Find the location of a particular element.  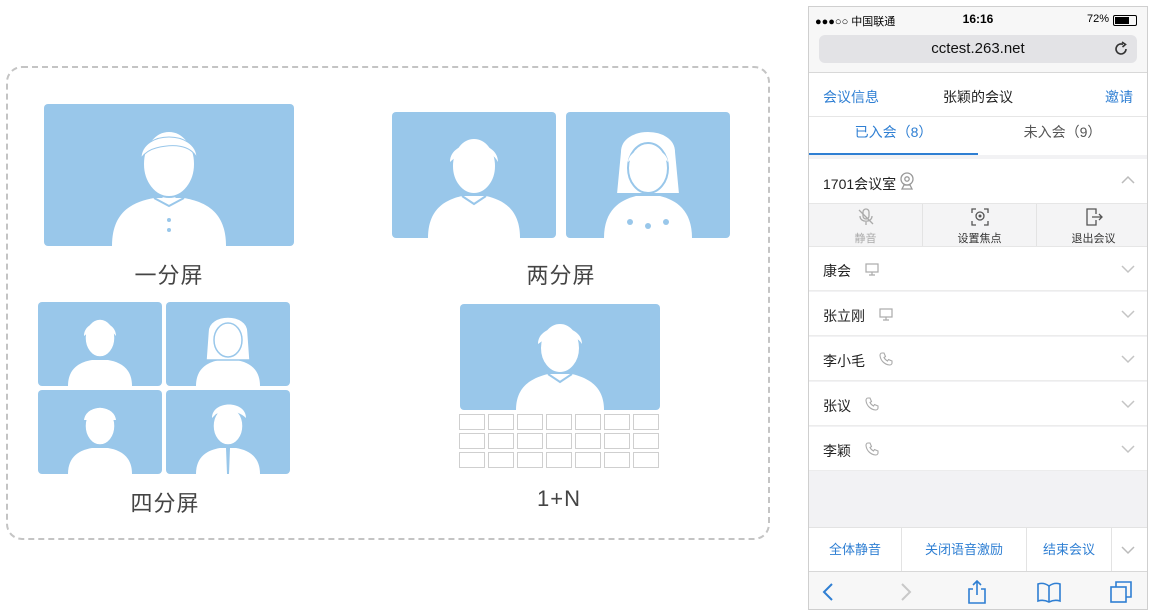

share-icon is located at coordinates (977, 592).